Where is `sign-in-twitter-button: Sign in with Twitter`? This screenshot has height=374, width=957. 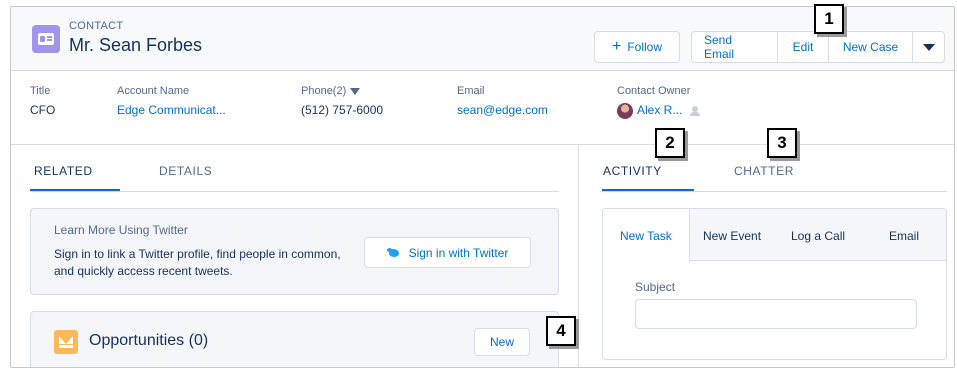 sign-in-twitter-button: Sign in with Twitter is located at coordinates (447, 252).